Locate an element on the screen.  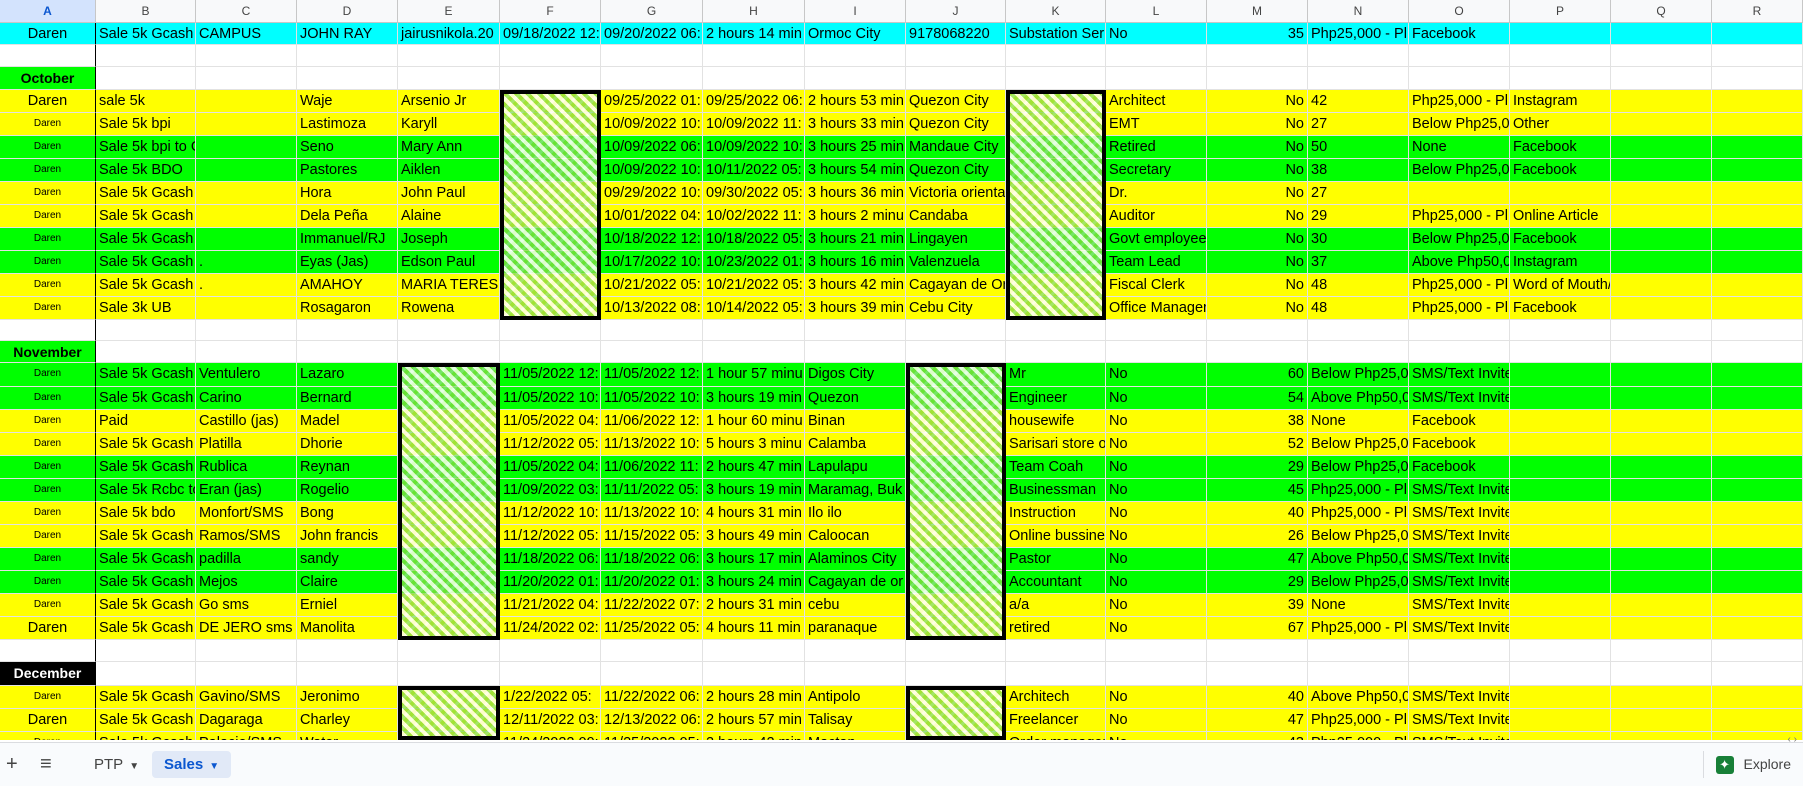
cell-i: Calamba is located at coordinates (855, 444).